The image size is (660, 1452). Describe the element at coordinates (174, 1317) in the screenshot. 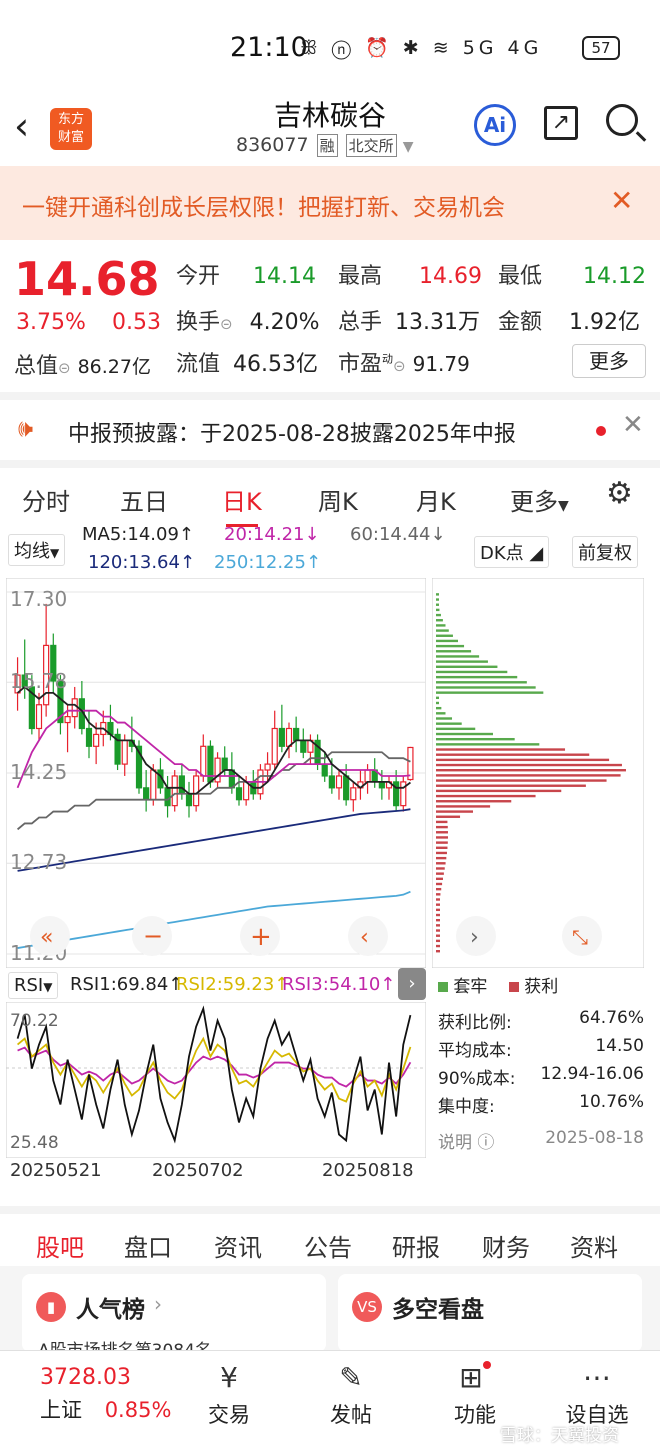

I see `popularity-card: ▮ 人气榜 › A股市场排名第3084名` at that location.